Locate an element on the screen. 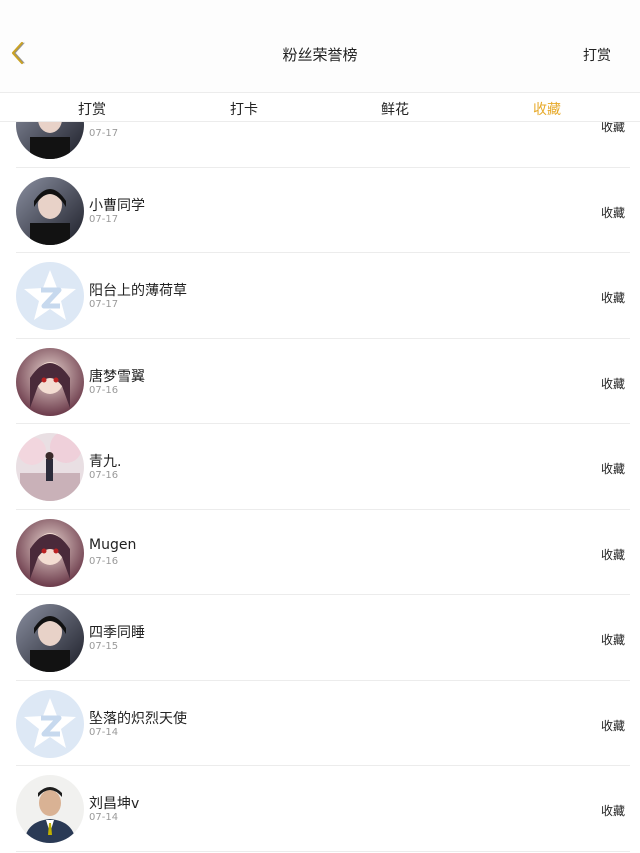 Image resolution: width=640 pixels, height=853 pixels. fan-name: 唐梦雪翼 is located at coordinates (117, 376).